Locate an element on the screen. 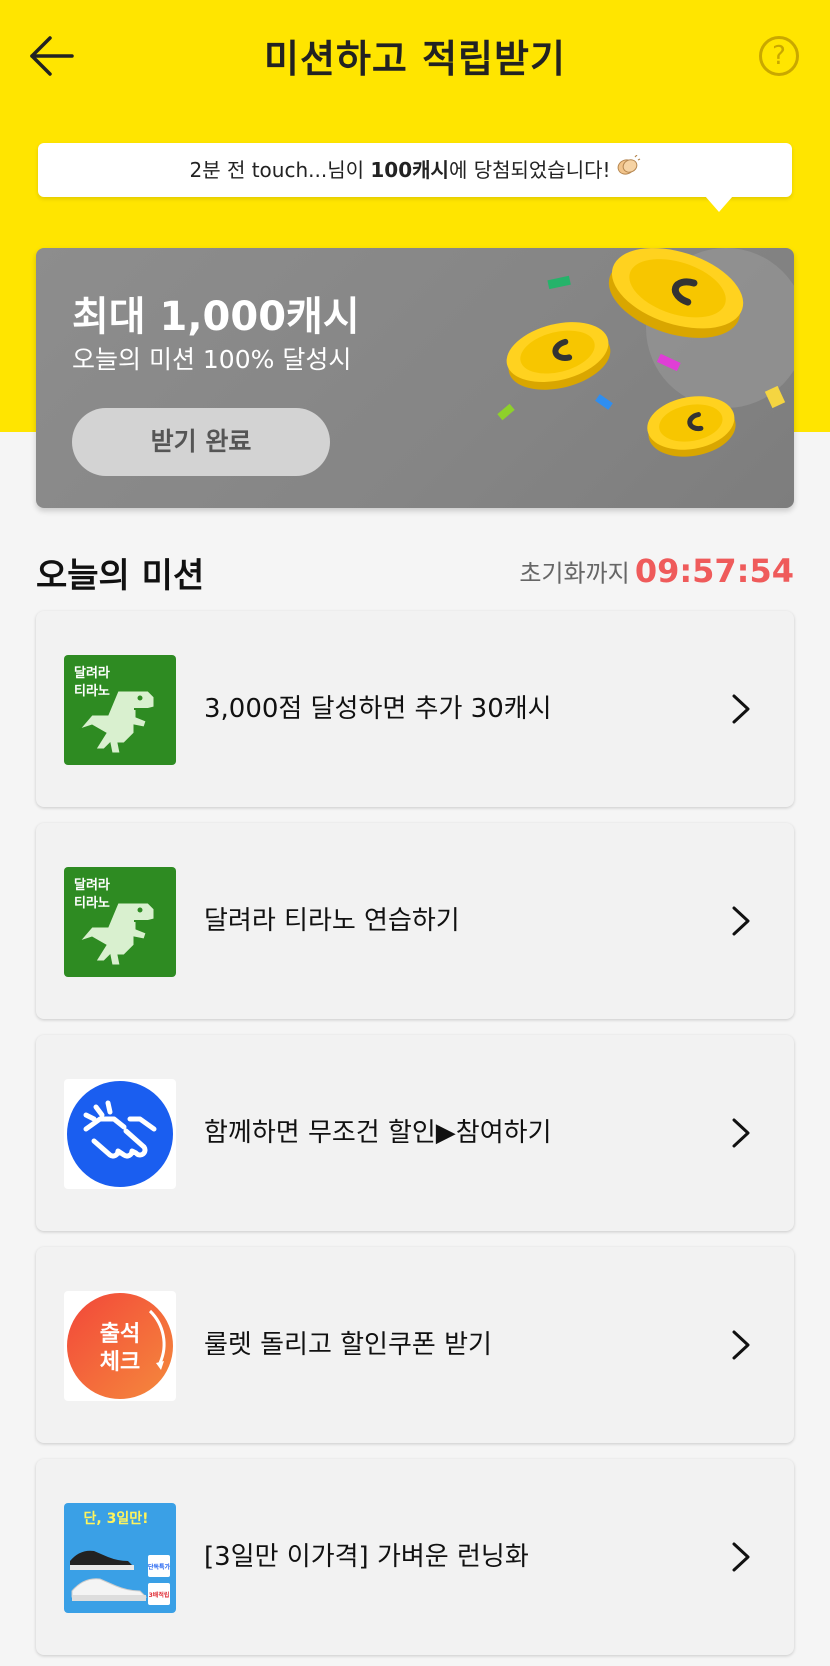 The width and height of the screenshot is (830, 1666). coins-illustration is located at coordinates (635, 378).